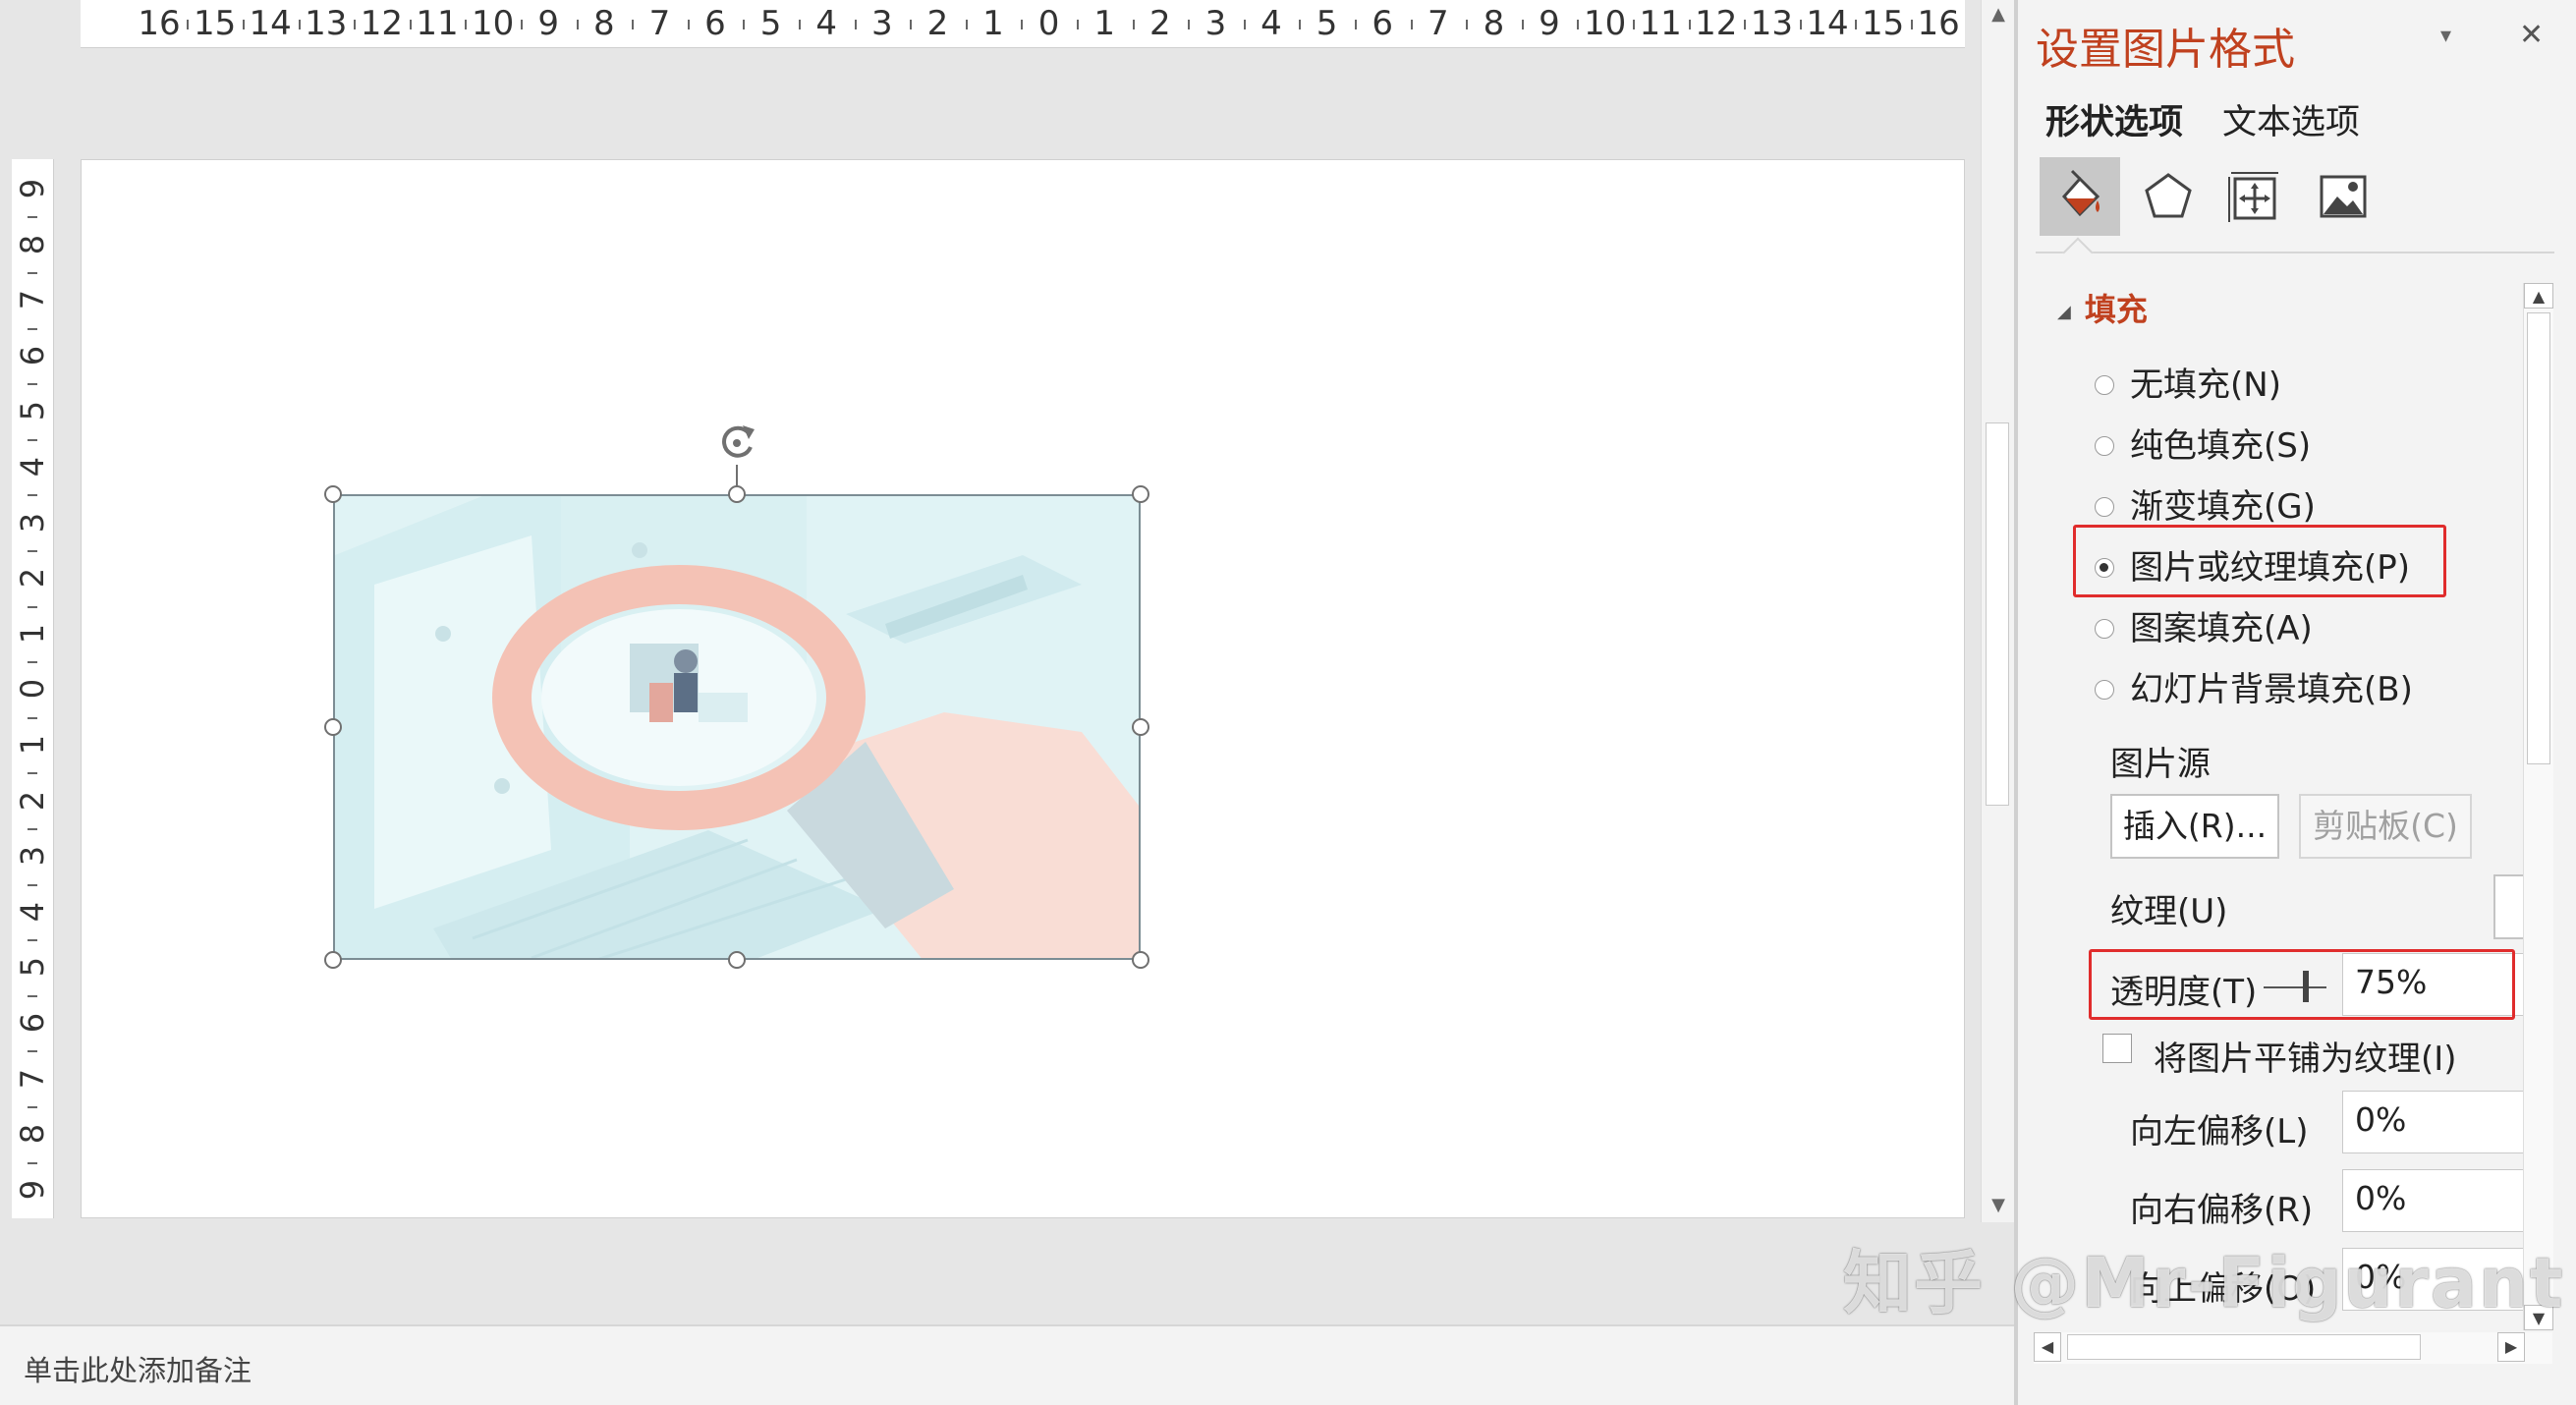  I want to click on radio-no-fill: 无填充(N), so click(2188, 381).